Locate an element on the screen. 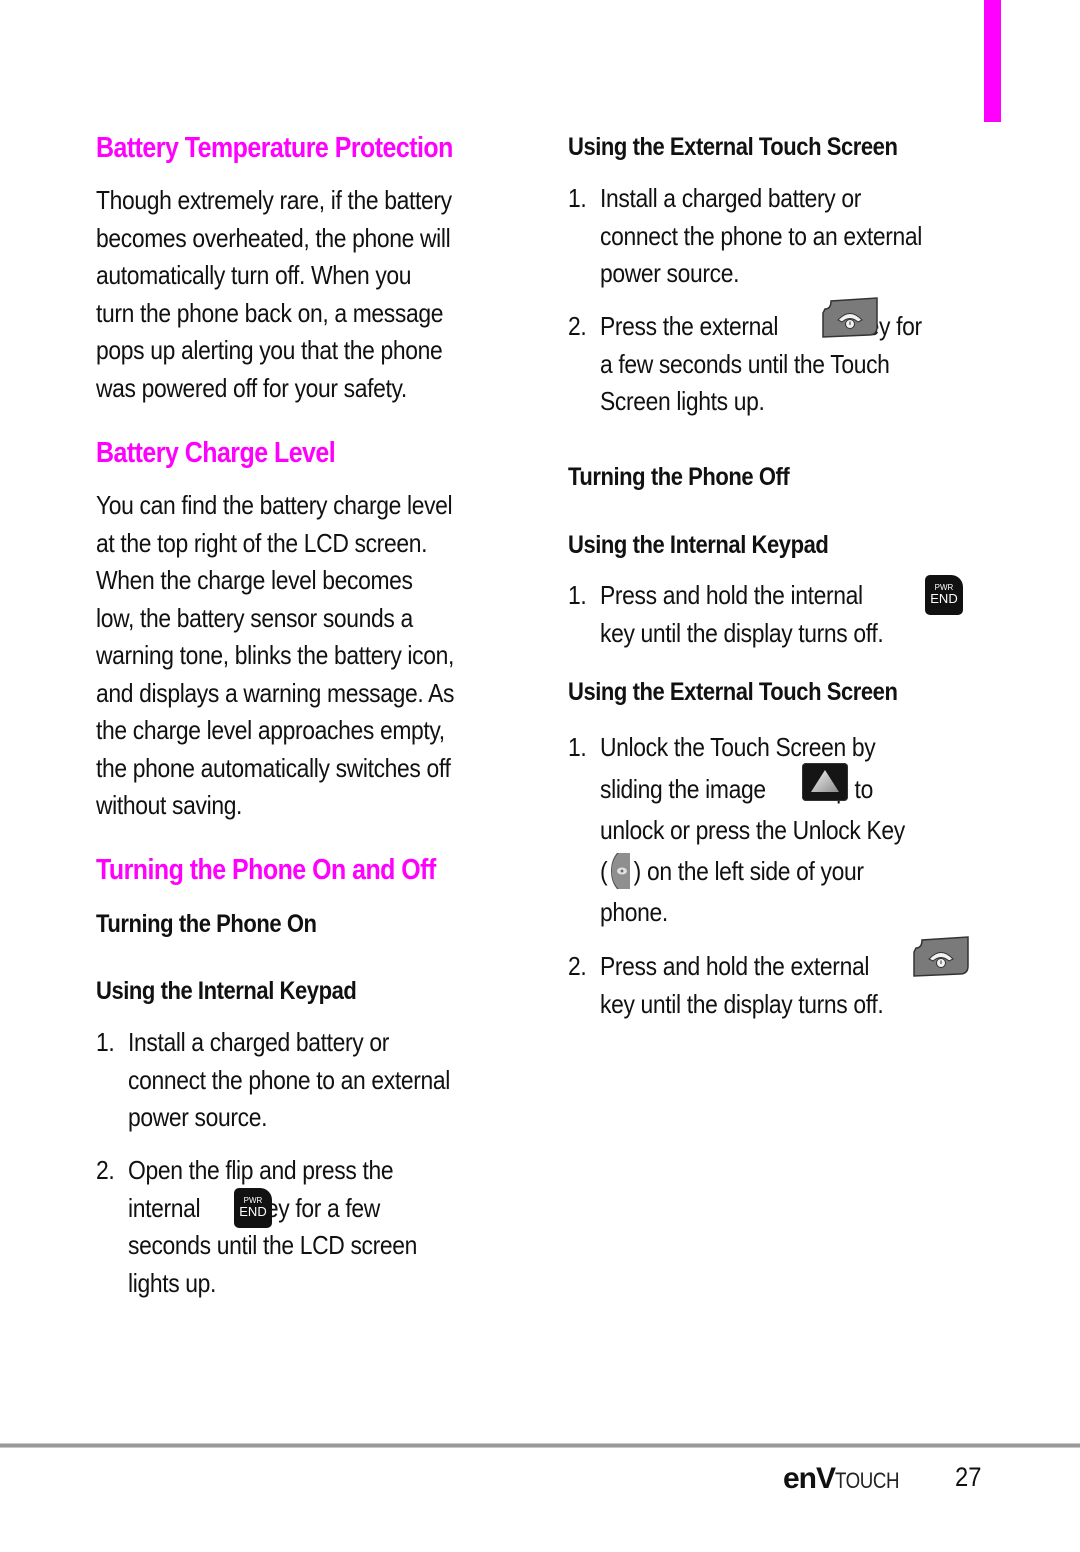 The image size is (1080, 1552). paragraph-line: the charge level approaches empty, is located at coordinates (270, 730).